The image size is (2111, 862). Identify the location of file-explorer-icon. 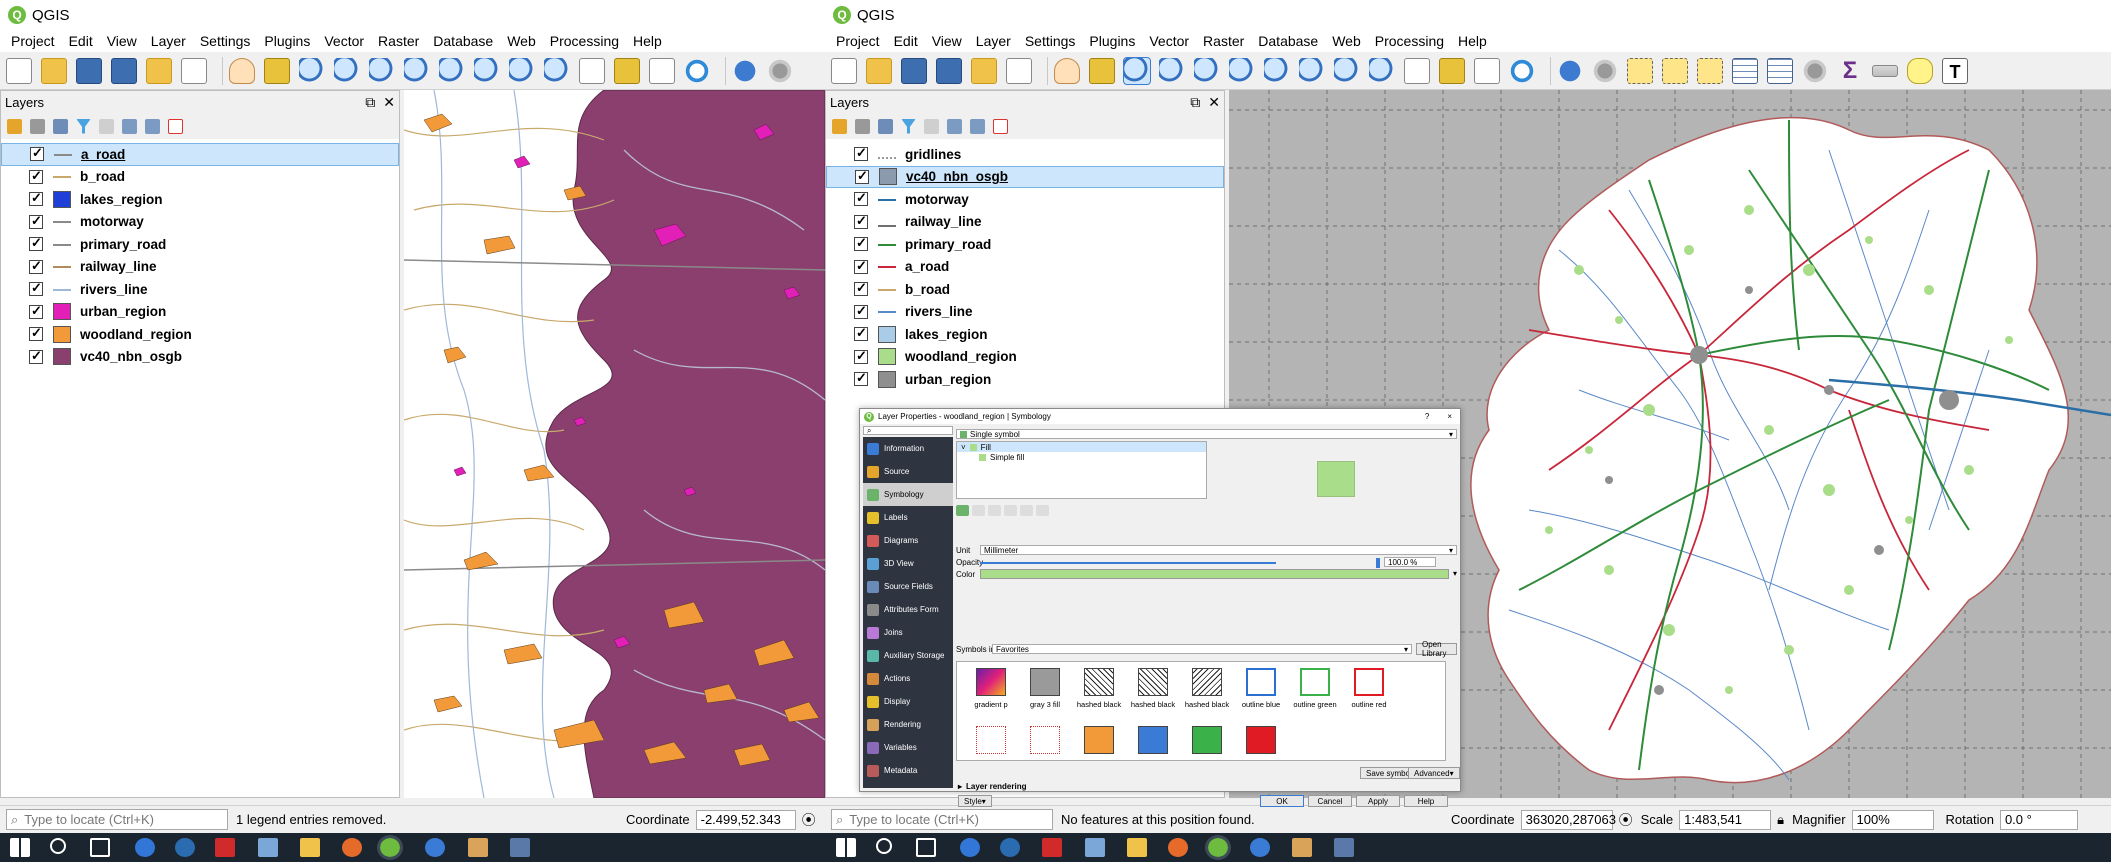
(1137, 847).